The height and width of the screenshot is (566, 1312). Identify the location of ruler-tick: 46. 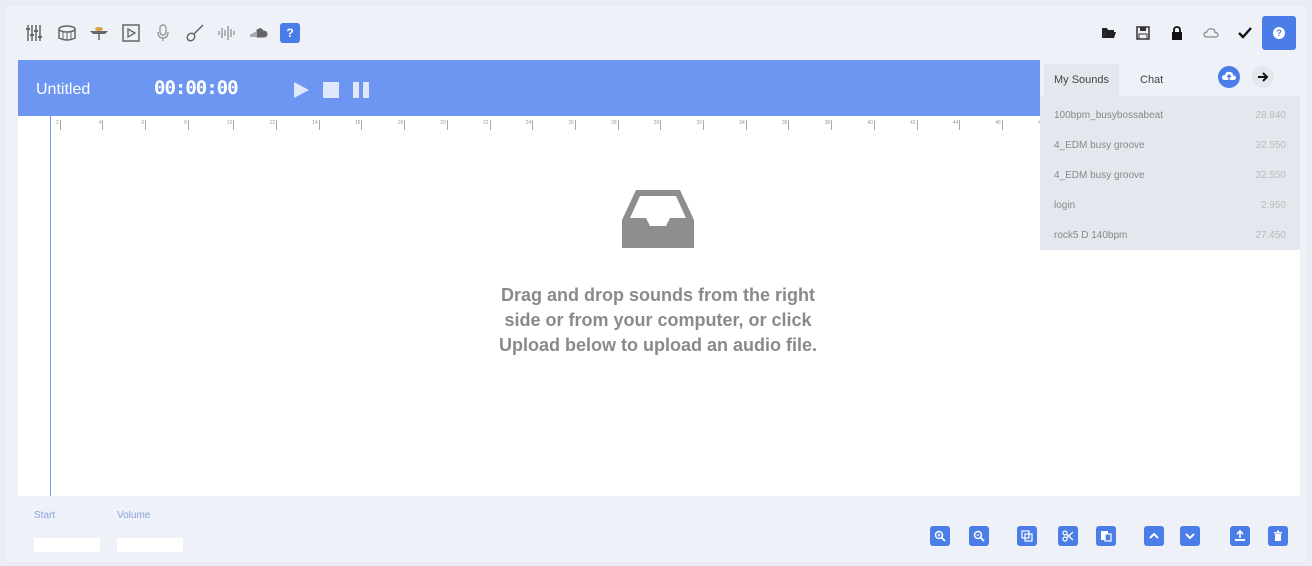
(999, 125).